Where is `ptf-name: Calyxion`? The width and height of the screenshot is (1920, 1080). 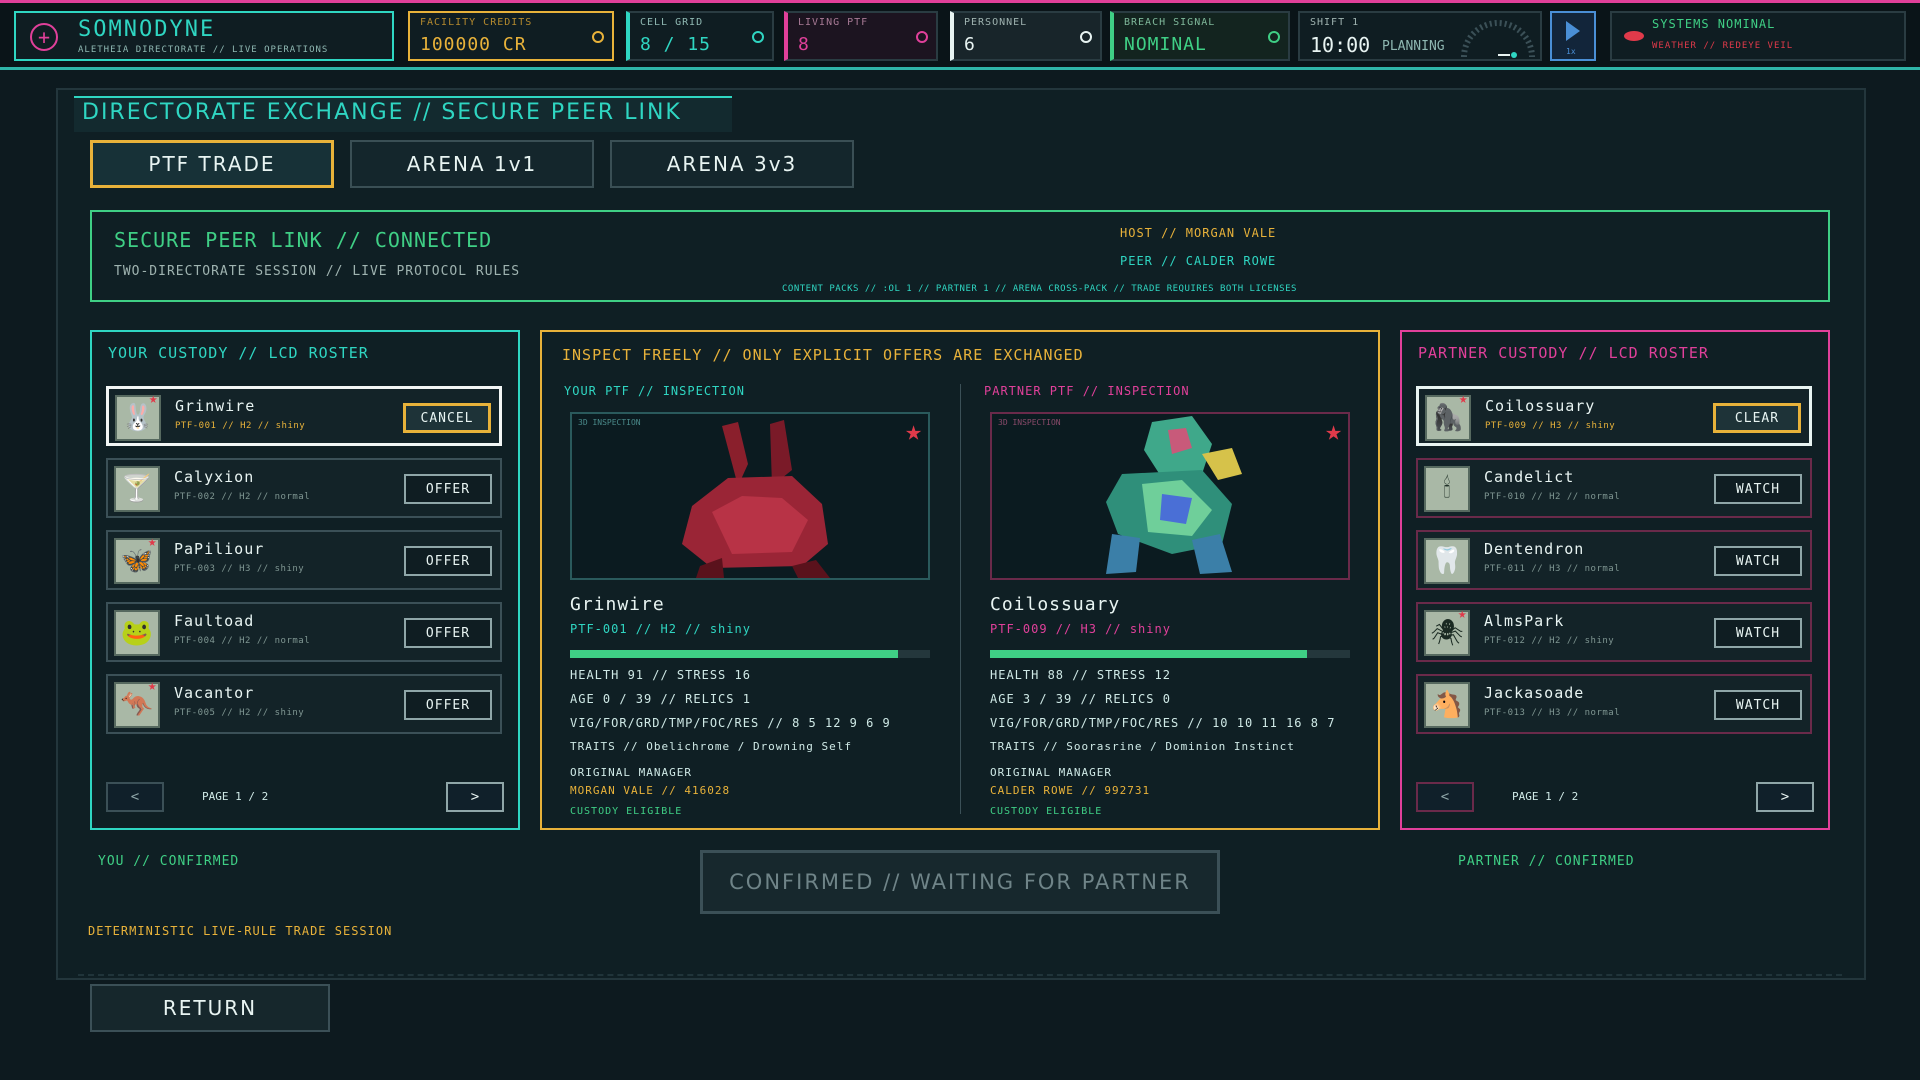 ptf-name: Calyxion is located at coordinates (214, 477).